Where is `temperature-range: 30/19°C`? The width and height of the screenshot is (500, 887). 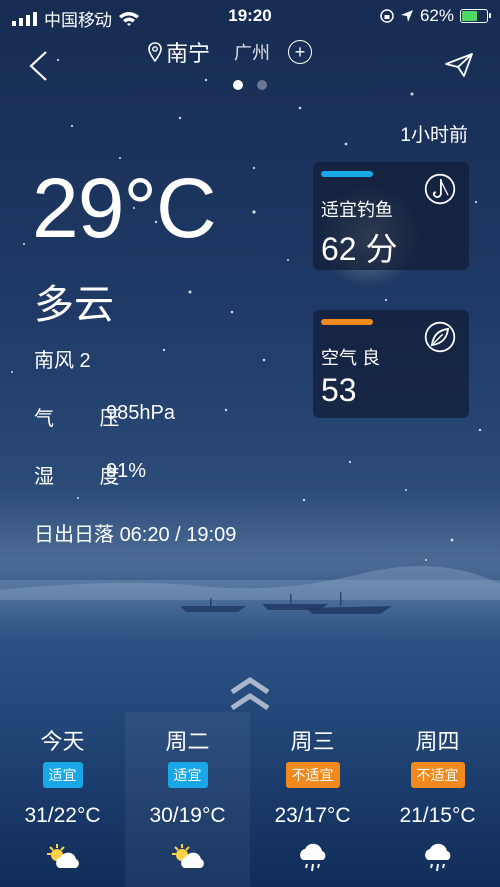
temperature-range: 30/19°C is located at coordinates (187, 815).